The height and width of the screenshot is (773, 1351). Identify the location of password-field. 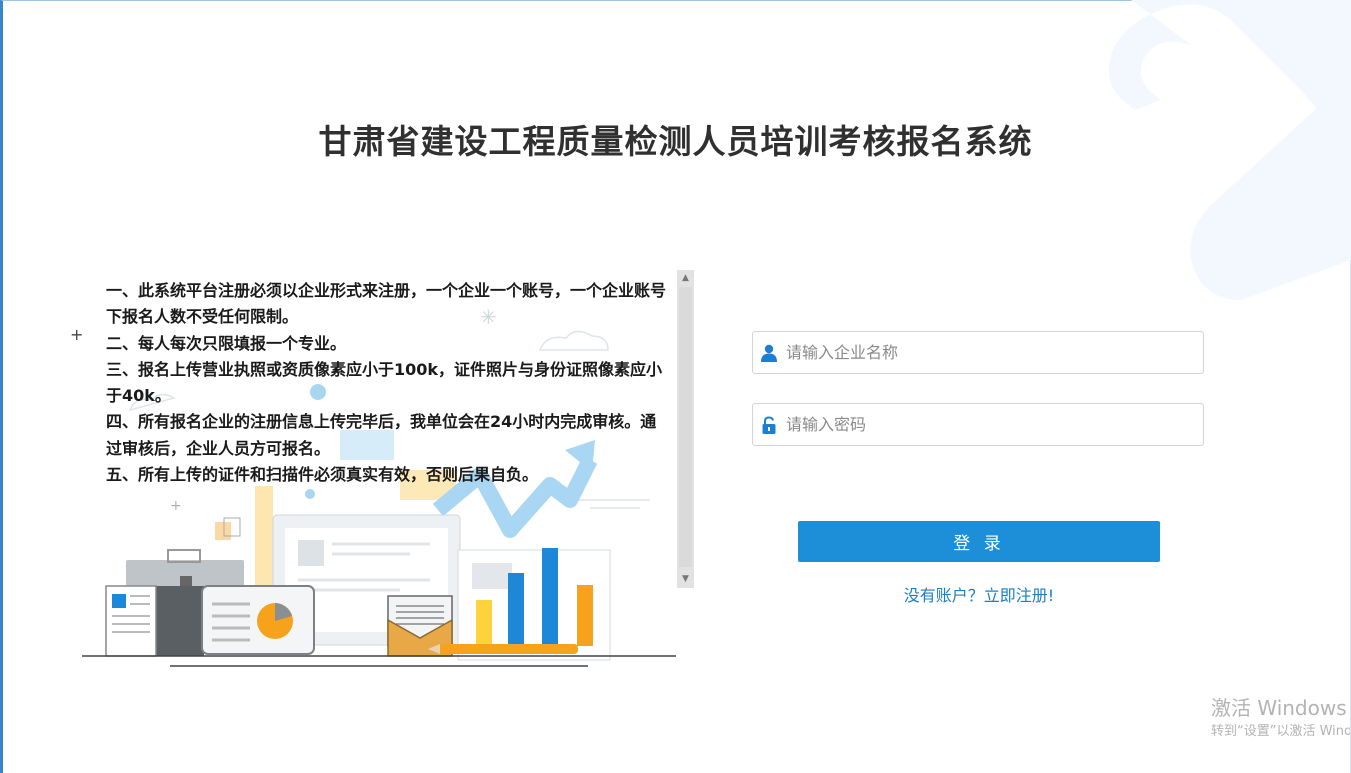
(978, 424).